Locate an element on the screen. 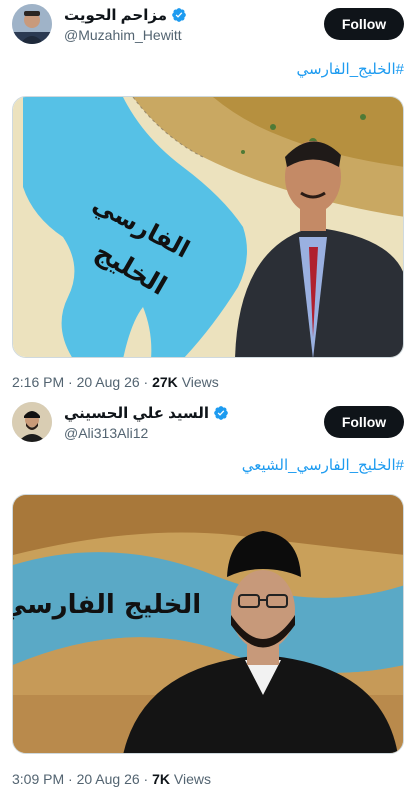 The image size is (416, 800). tweet-time: 2:16 PM is located at coordinates (38, 382).